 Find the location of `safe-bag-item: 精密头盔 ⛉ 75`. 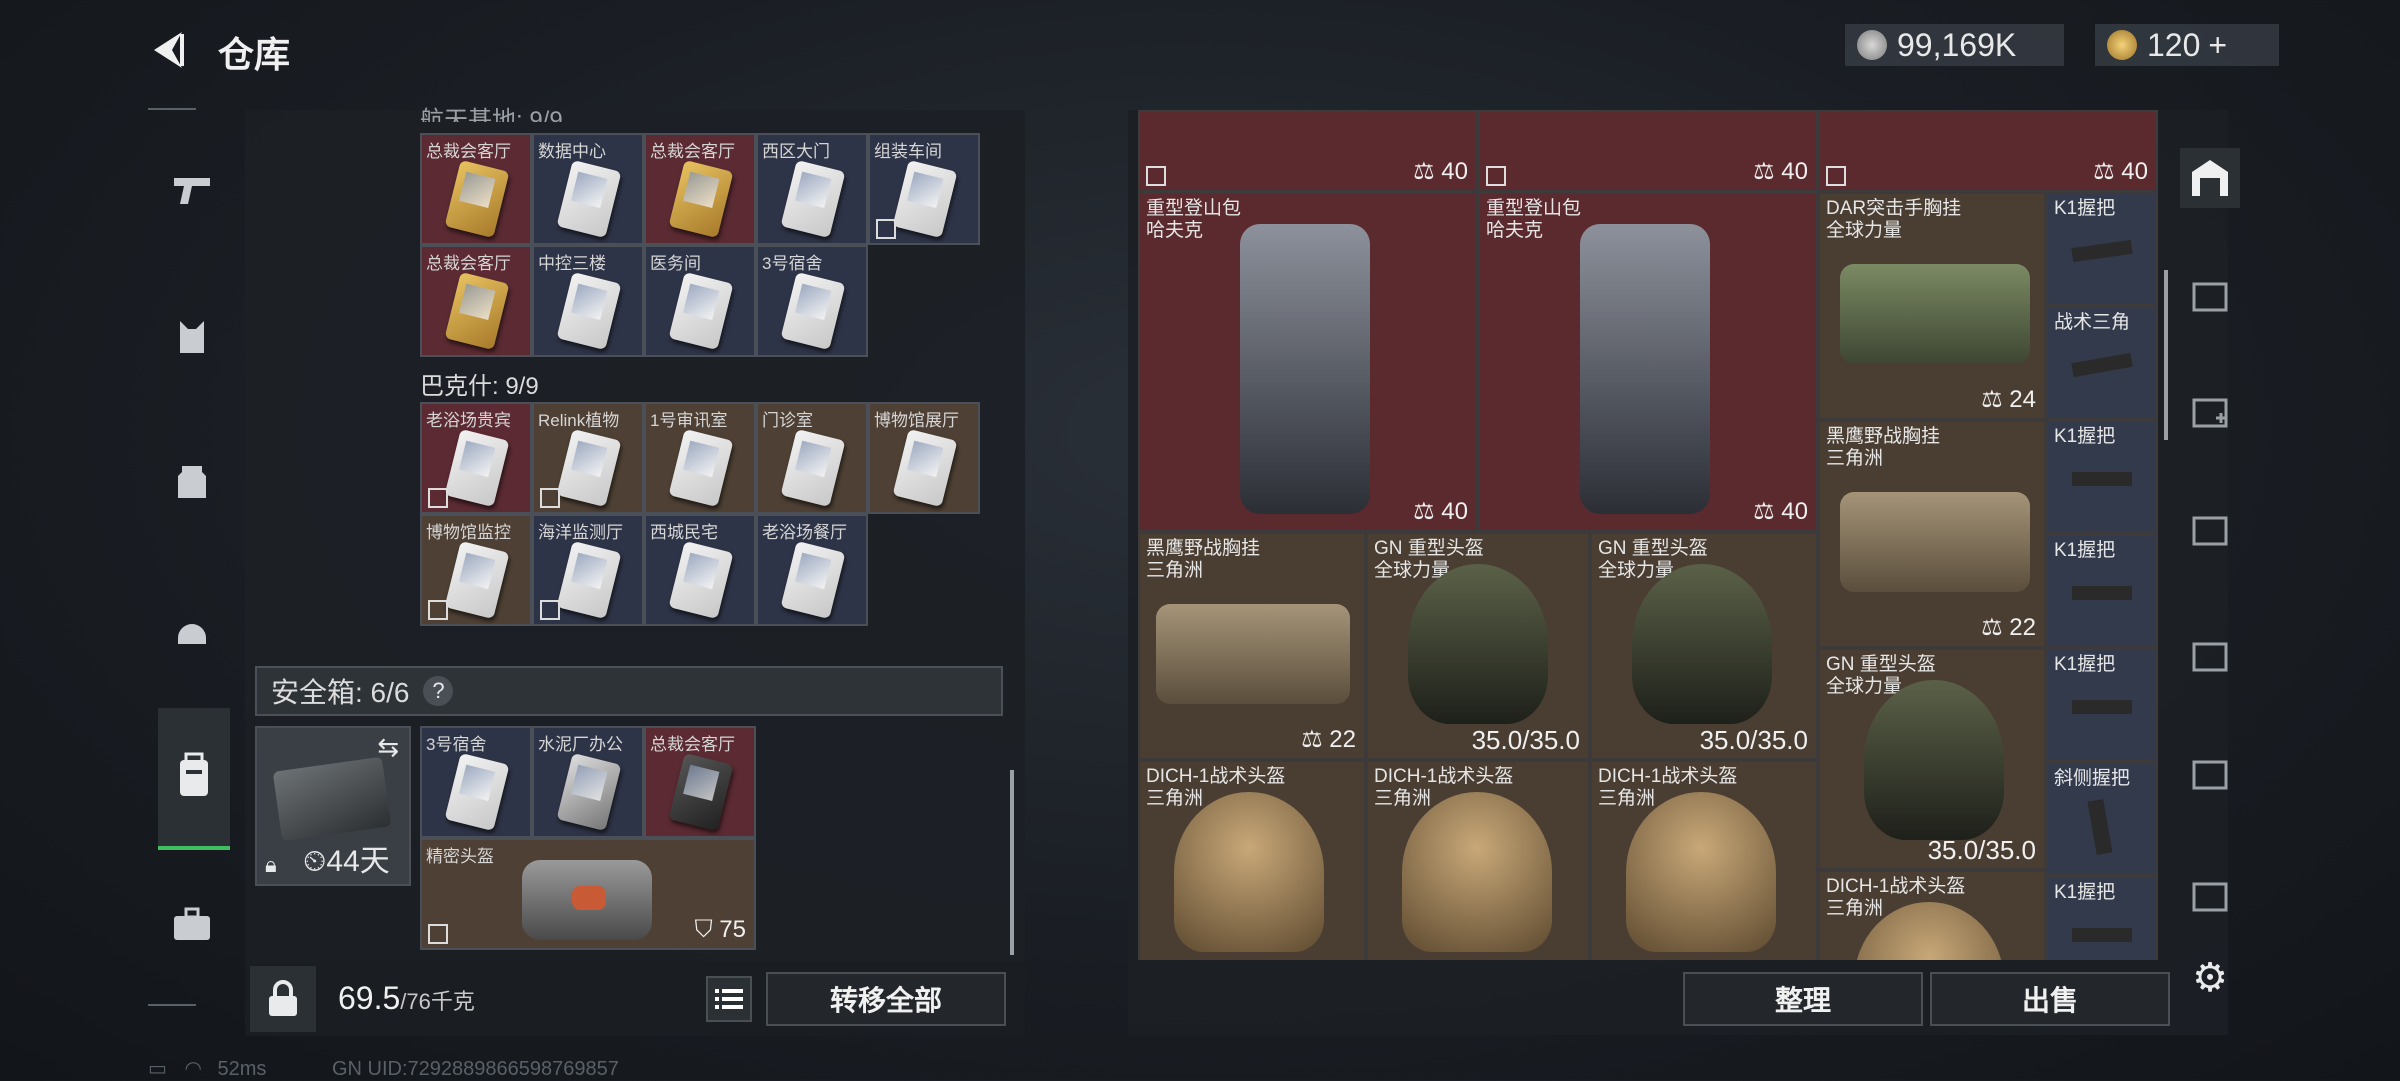

safe-bag-item: 精密头盔 ⛉ 75 is located at coordinates (588, 894).